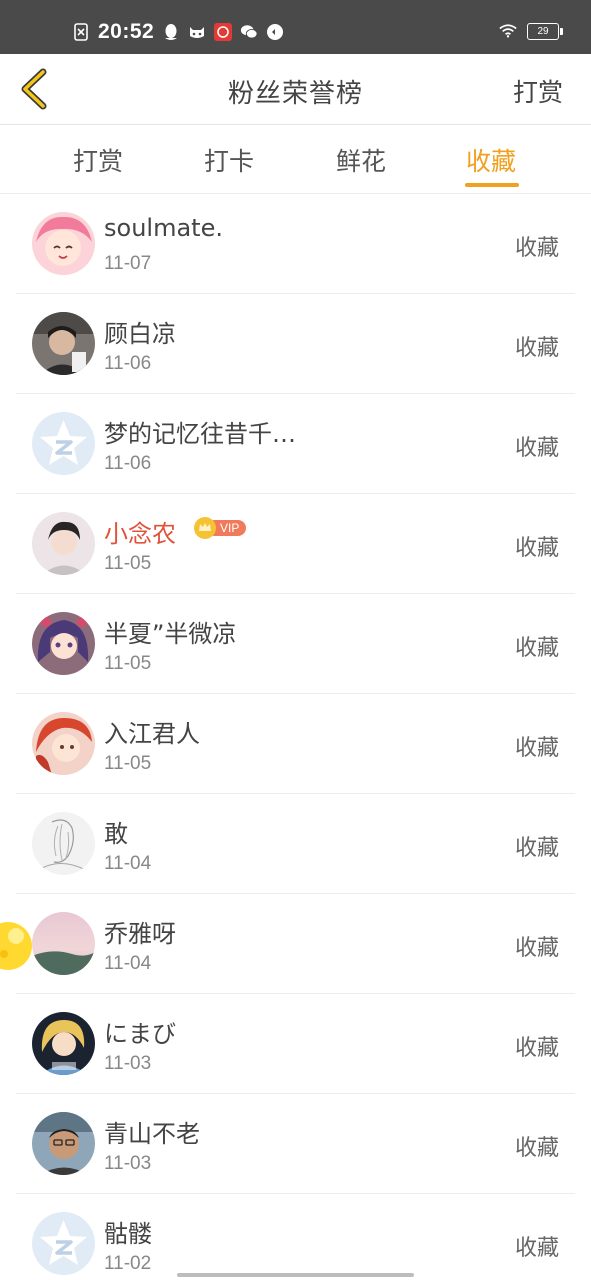 The width and height of the screenshot is (591, 1280). I want to click on home-indicator, so click(295, 1275).